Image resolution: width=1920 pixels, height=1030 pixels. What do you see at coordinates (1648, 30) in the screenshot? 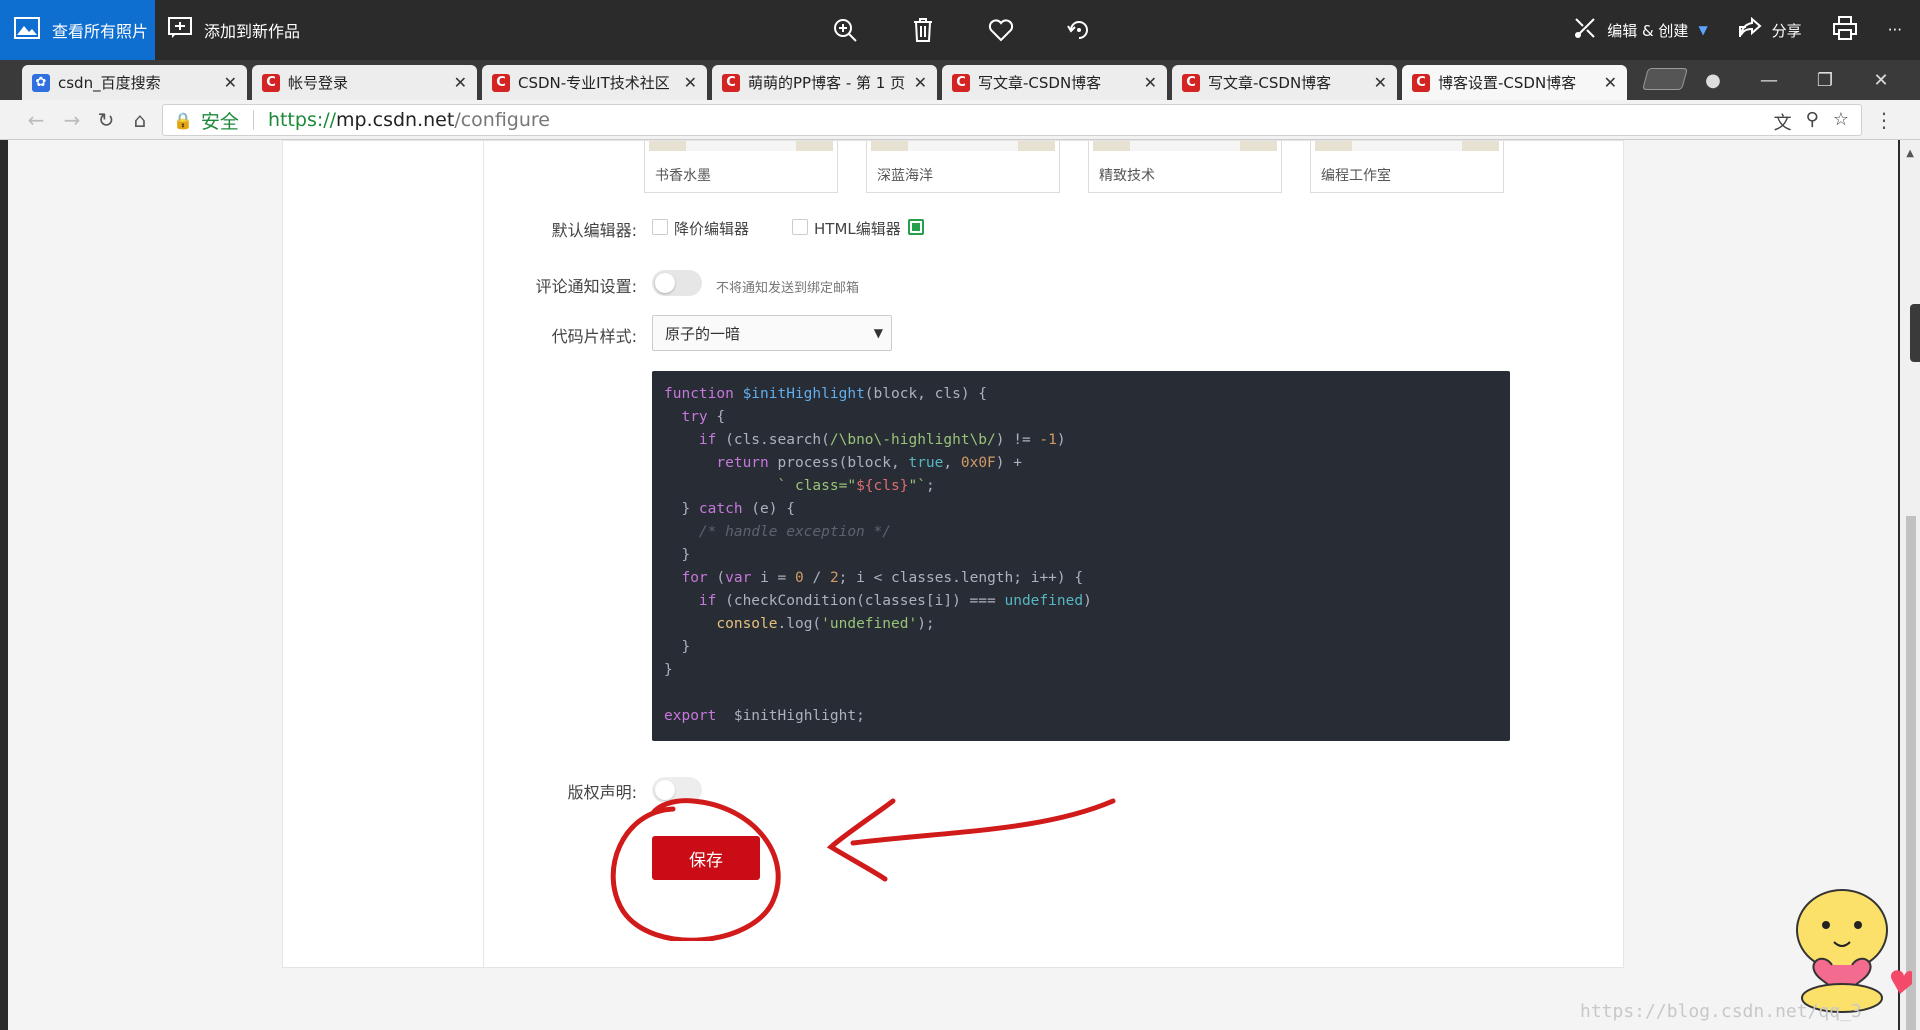
I see `edit-create-label: 编辑 & 创建` at bounding box center [1648, 30].